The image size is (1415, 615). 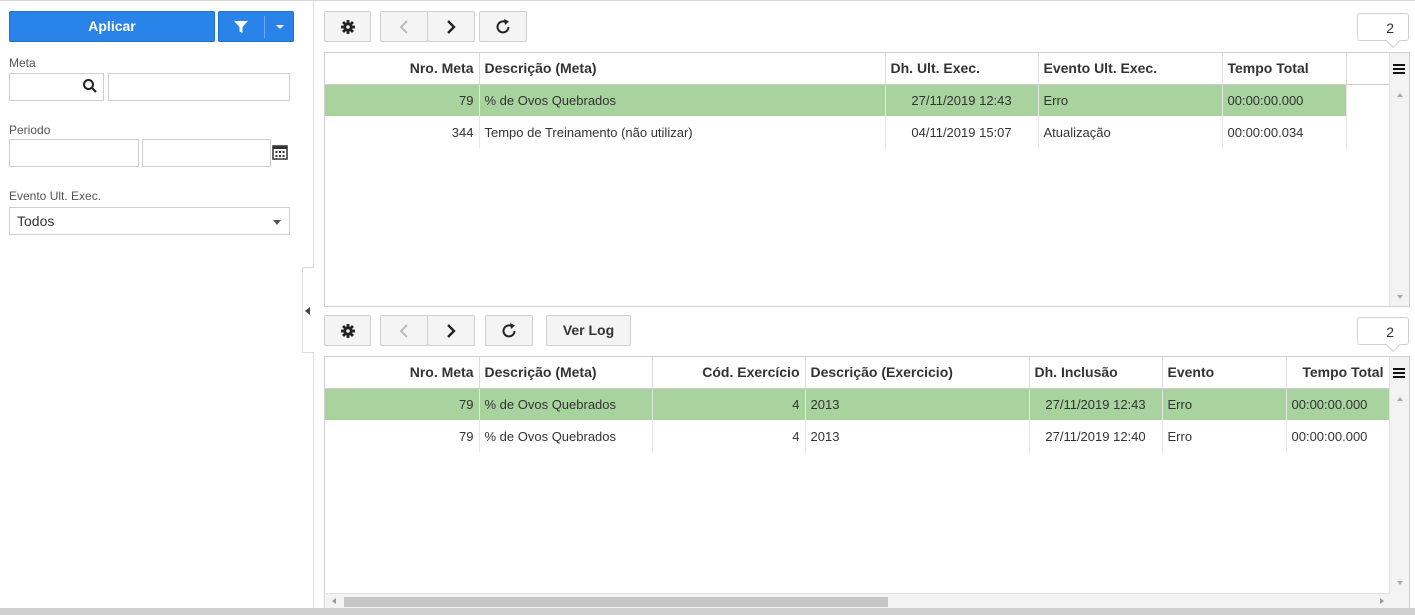 What do you see at coordinates (256, 26) in the screenshot?
I see `filter-menu-button` at bounding box center [256, 26].